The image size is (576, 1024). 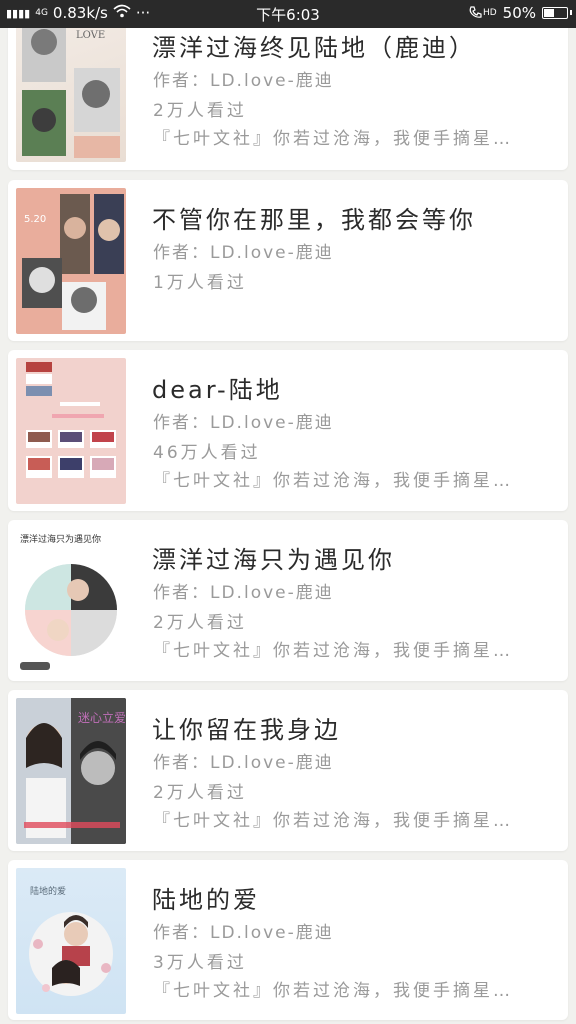 I want to click on cover-art: 迷心立爱, so click(x=71, y=771).